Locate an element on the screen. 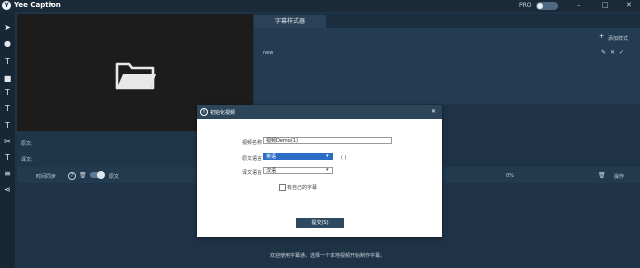  video-name-label: 视频名称 is located at coordinates (252, 143).